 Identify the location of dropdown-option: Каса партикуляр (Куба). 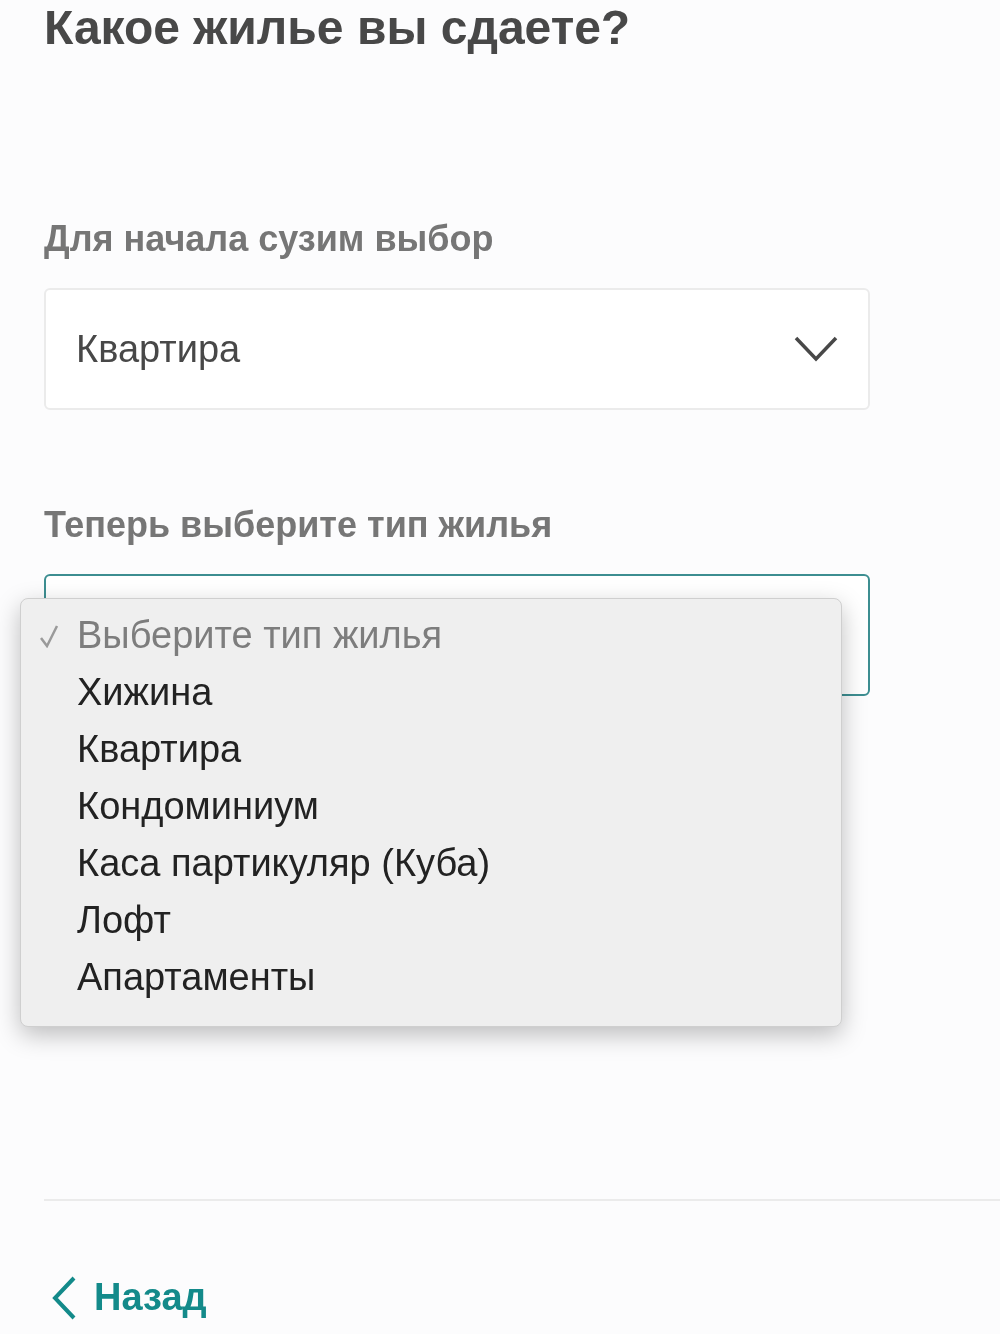
(431, 863).